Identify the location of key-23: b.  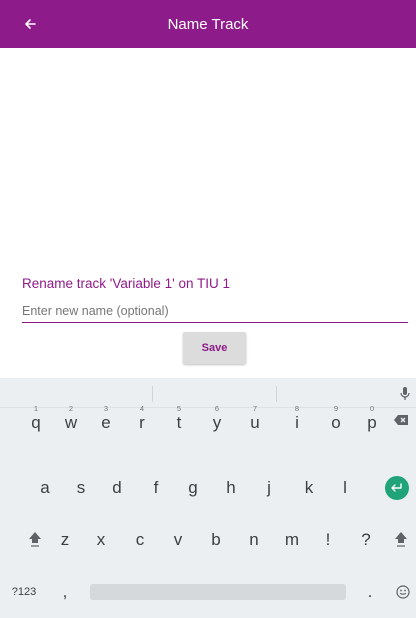
(216, 540).